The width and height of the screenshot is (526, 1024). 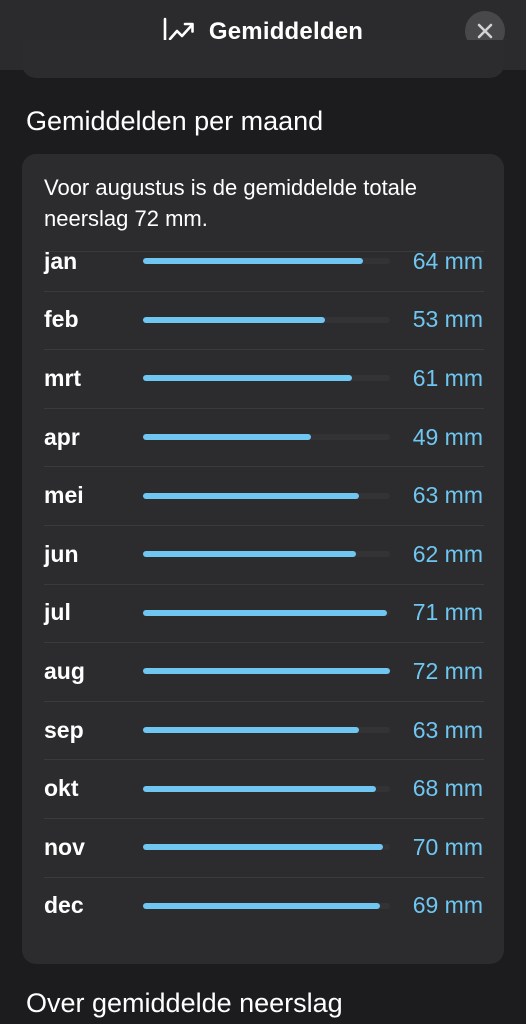 What do you see at coordinates (447, 612) in the screenshot?
I see `value-label: 71 mm` at bounding box center [447, 612].